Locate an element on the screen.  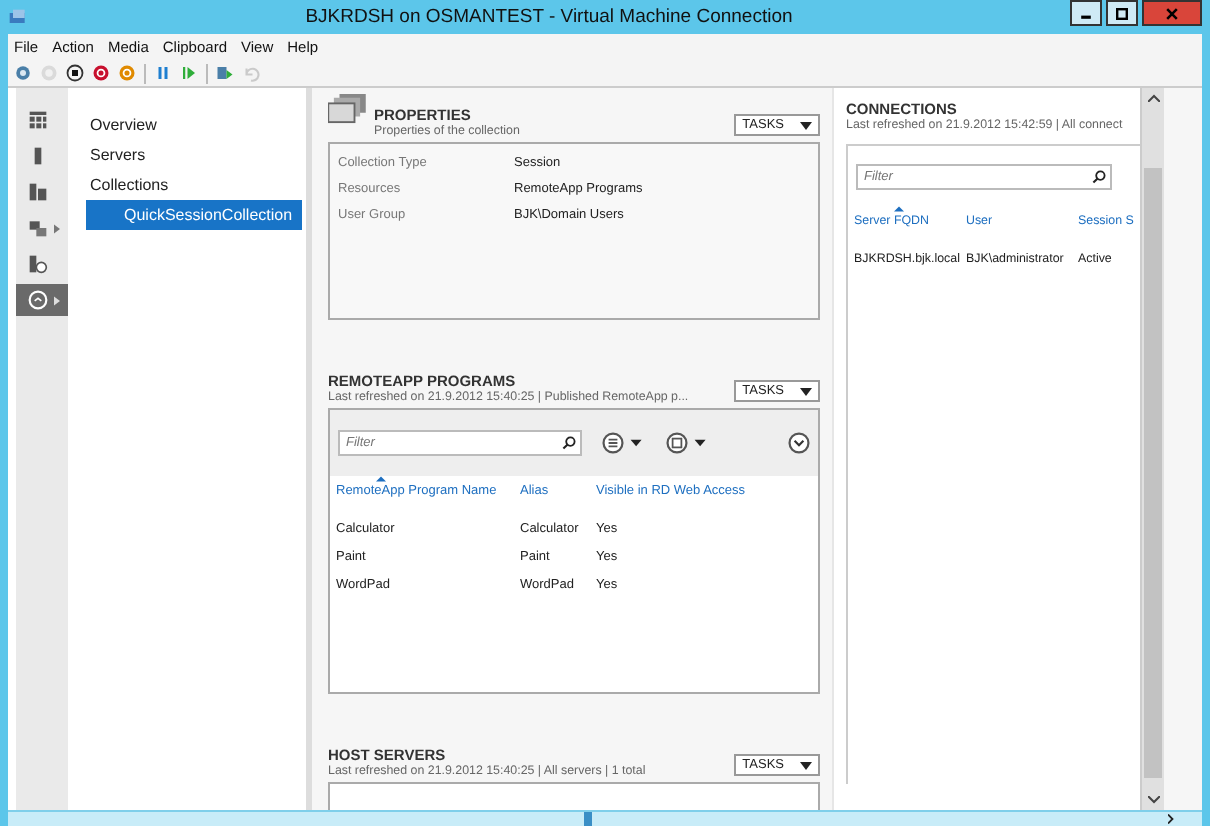
servers-icon is located at coordinates (38, 192).